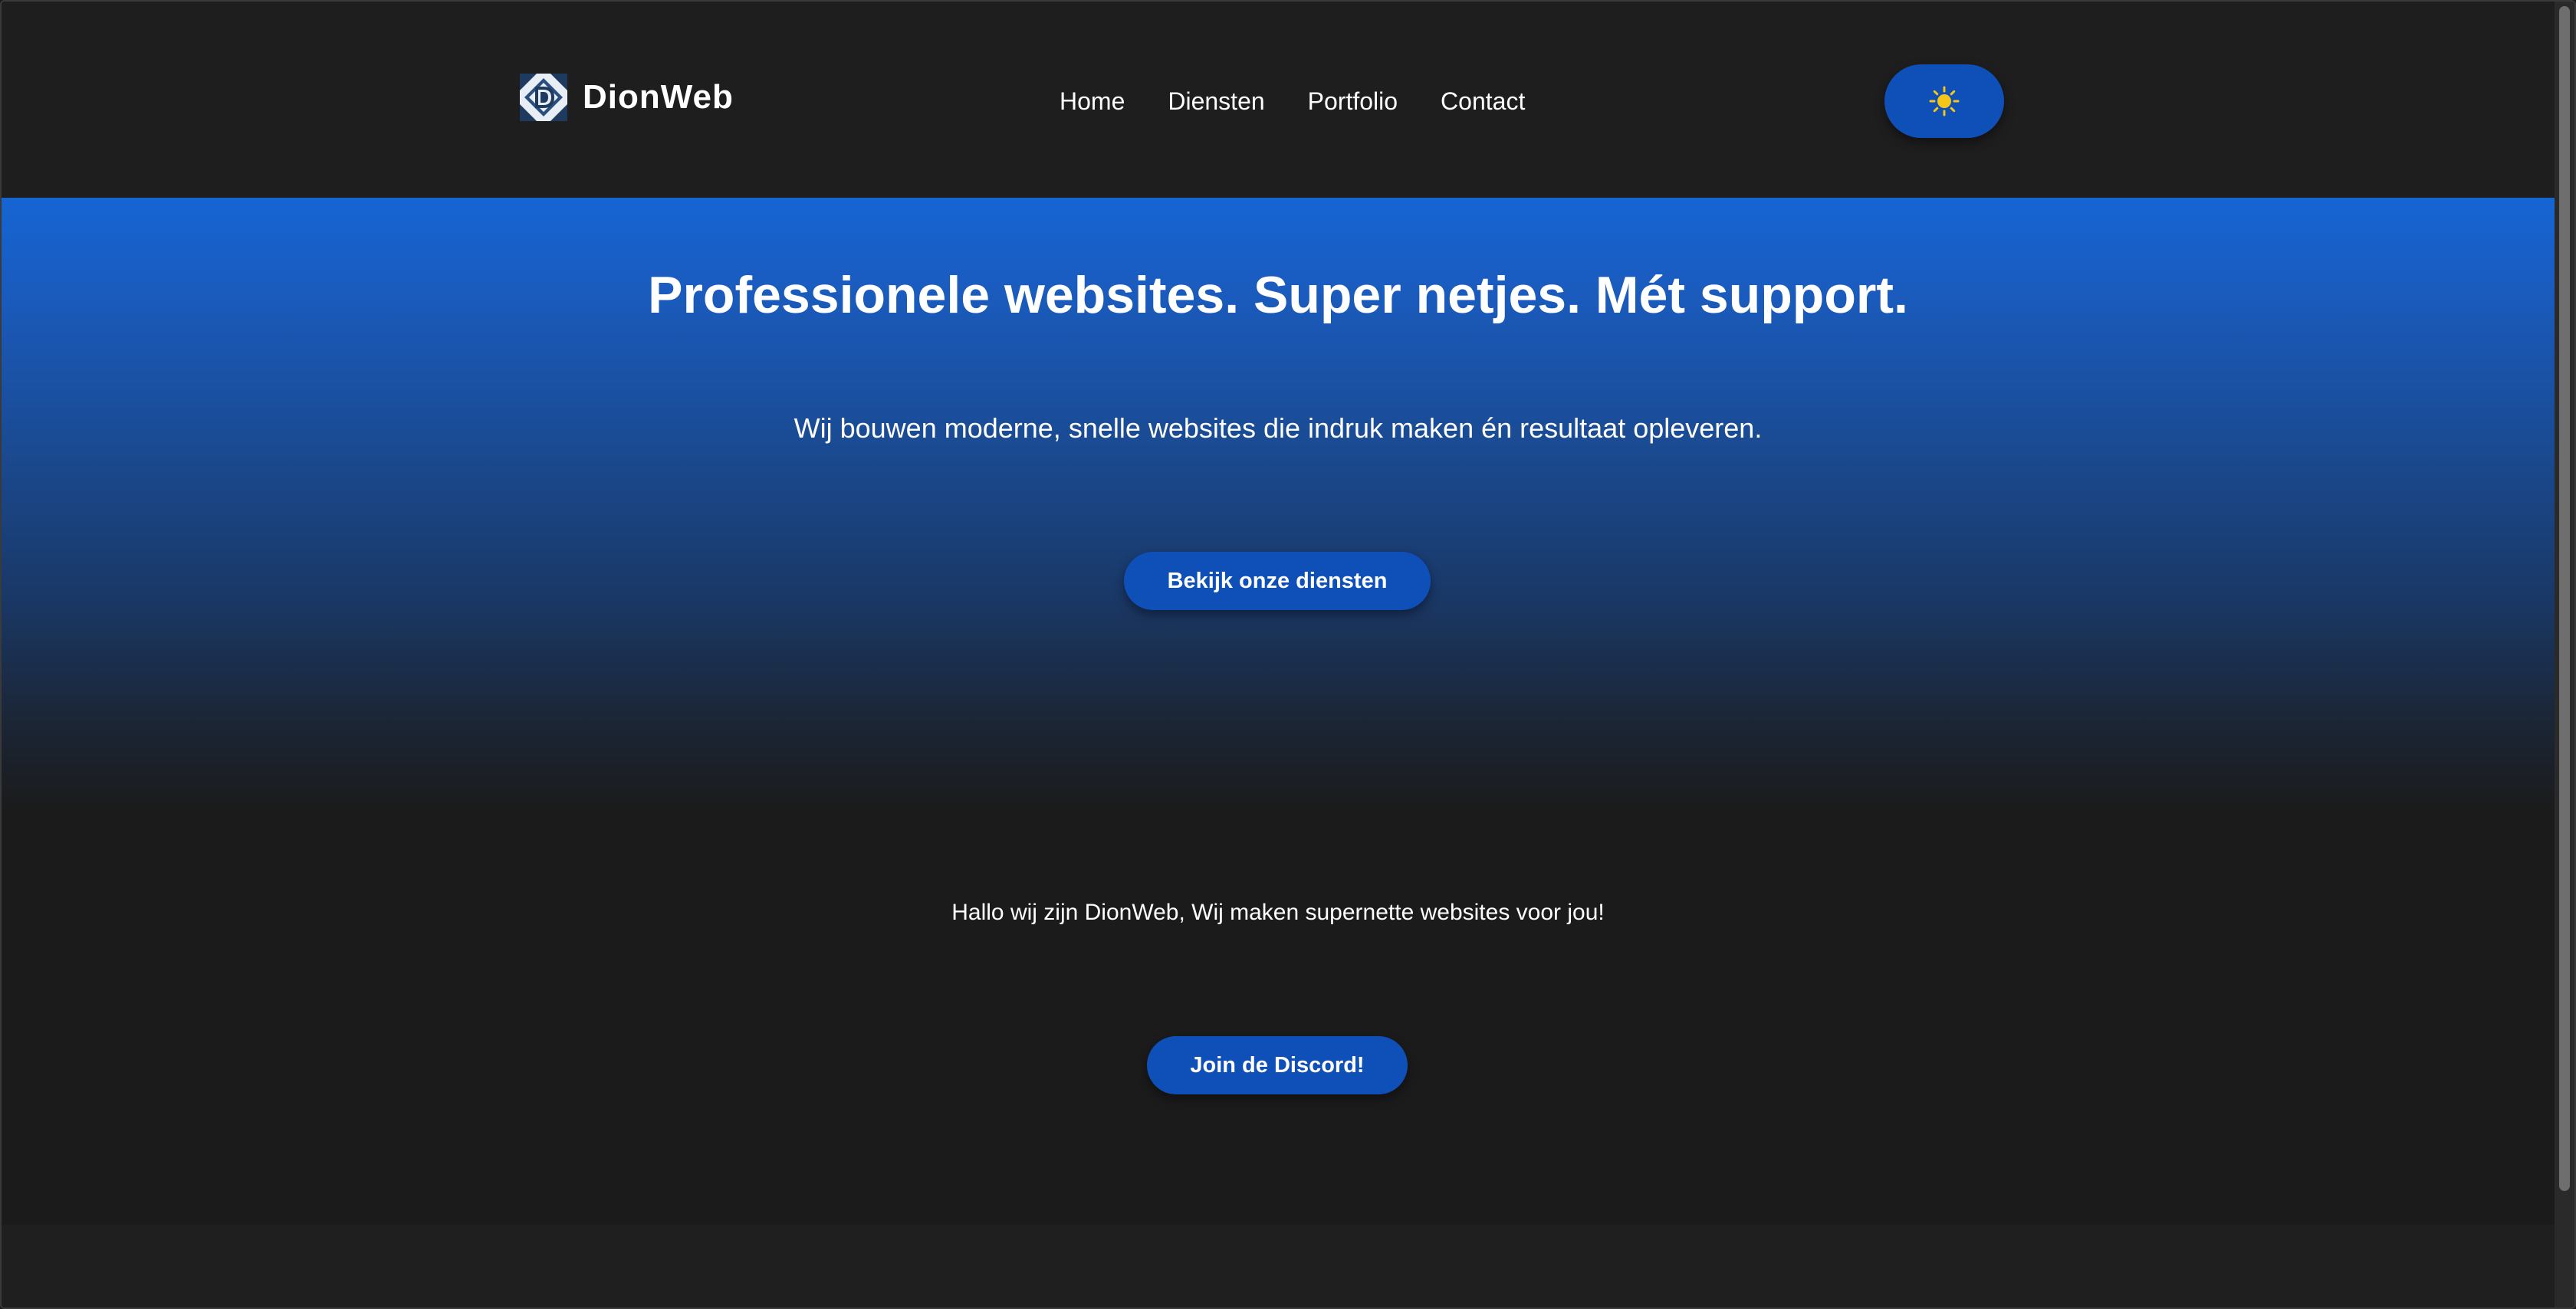  Describe the element at coordinates (1092, 101) in the screenshot. I see `nav-link-home: Home` at that location.